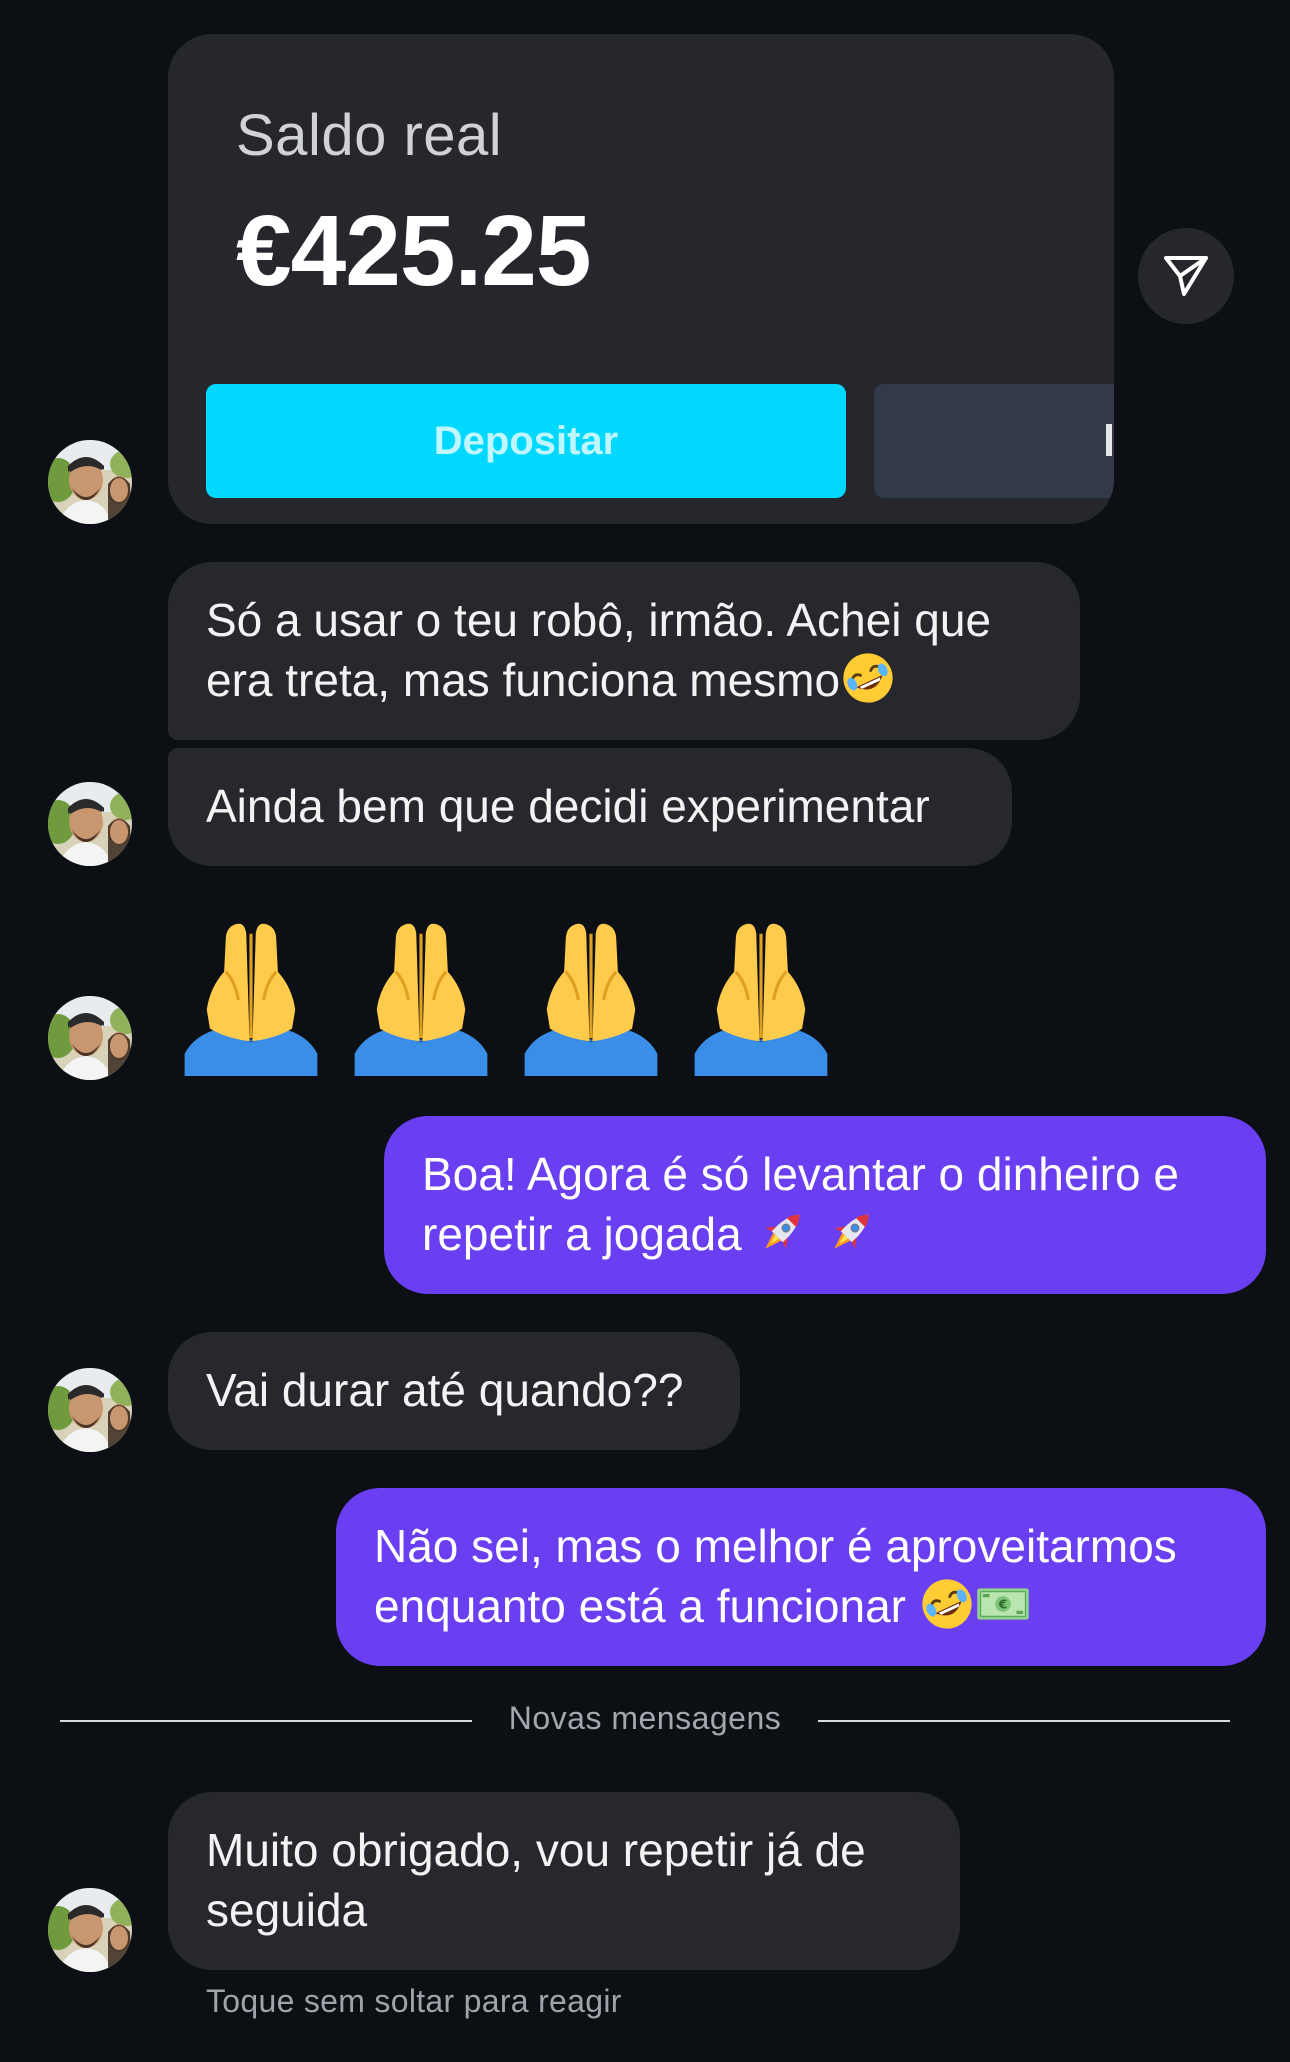 This screenshot has height=2062, width=1290. I want to click on message-bubble-incoming: Vai durar até quando??, so click(454, 1391).